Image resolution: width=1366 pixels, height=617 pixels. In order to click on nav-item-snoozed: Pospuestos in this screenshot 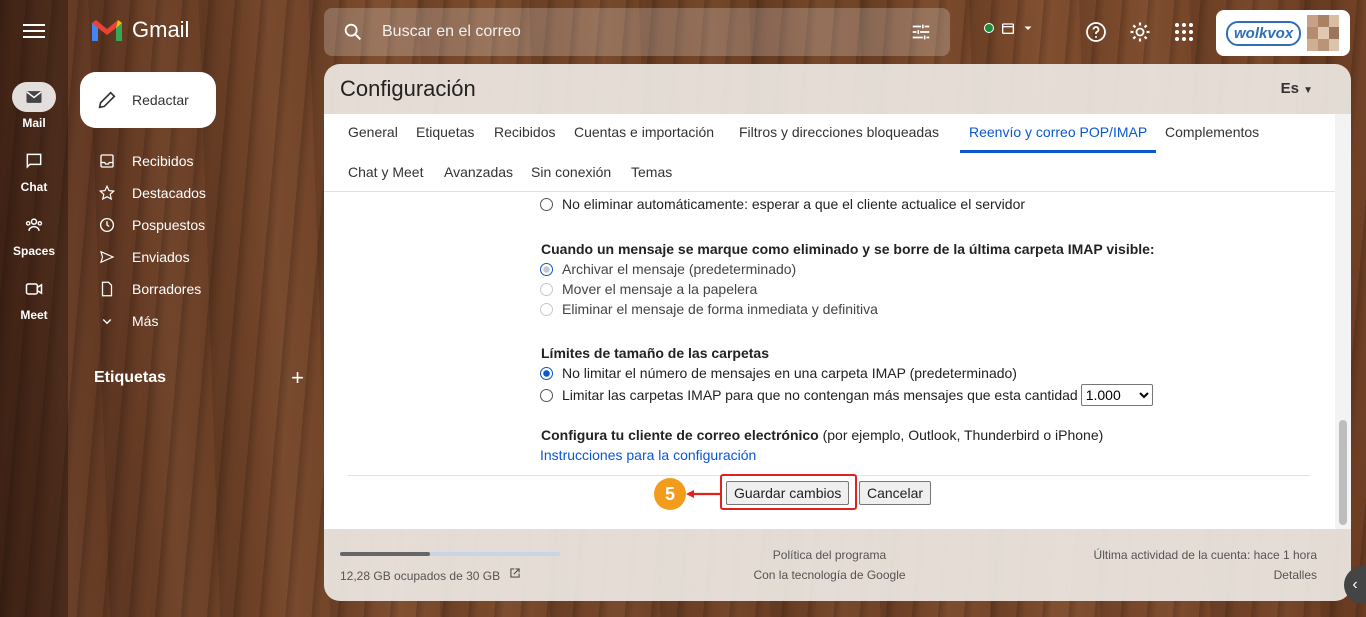, I will do `click(193, 225)`.